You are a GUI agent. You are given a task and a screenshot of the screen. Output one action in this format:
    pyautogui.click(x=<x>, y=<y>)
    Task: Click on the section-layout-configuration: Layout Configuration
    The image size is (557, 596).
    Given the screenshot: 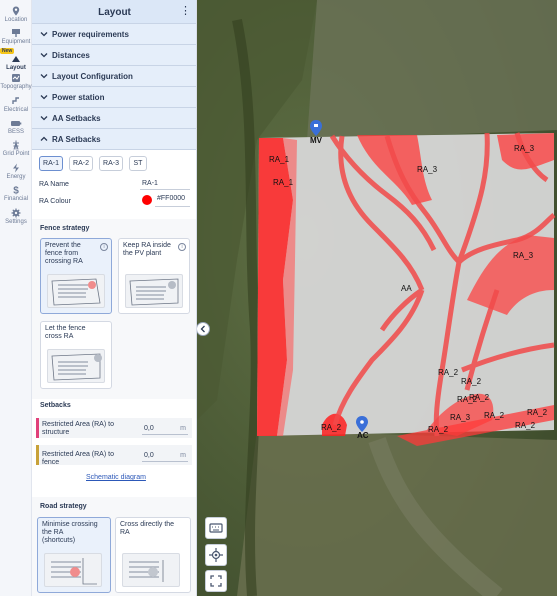 What is the action you would take?
    pyautogui.click(x=114, y=76)
    